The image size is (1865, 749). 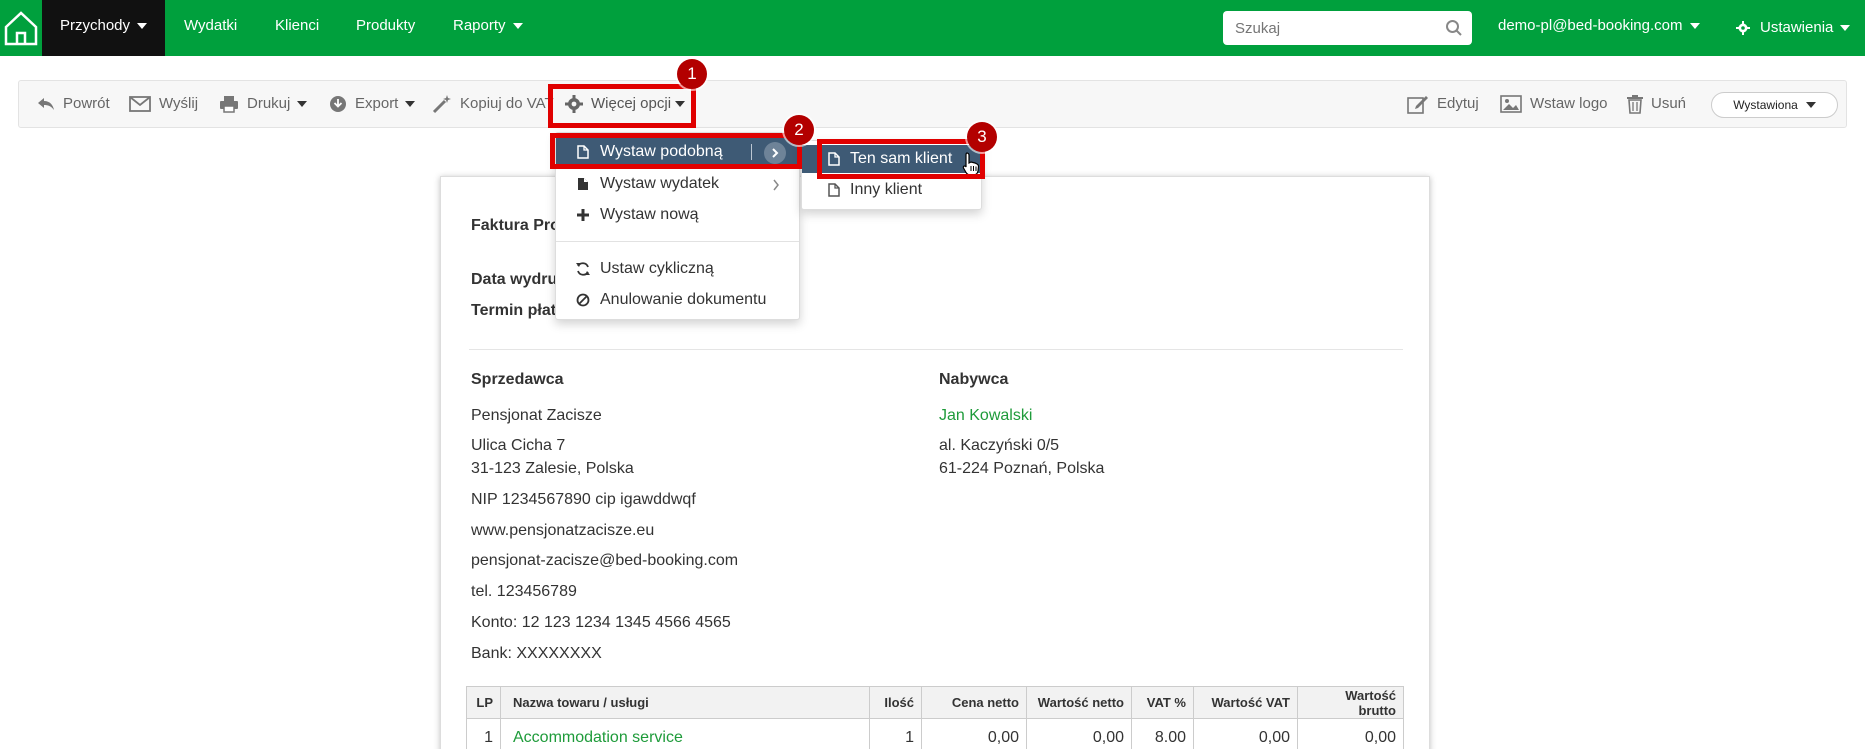 I want to click on annotation-badge-1: 1, so click(x=692, y=74).